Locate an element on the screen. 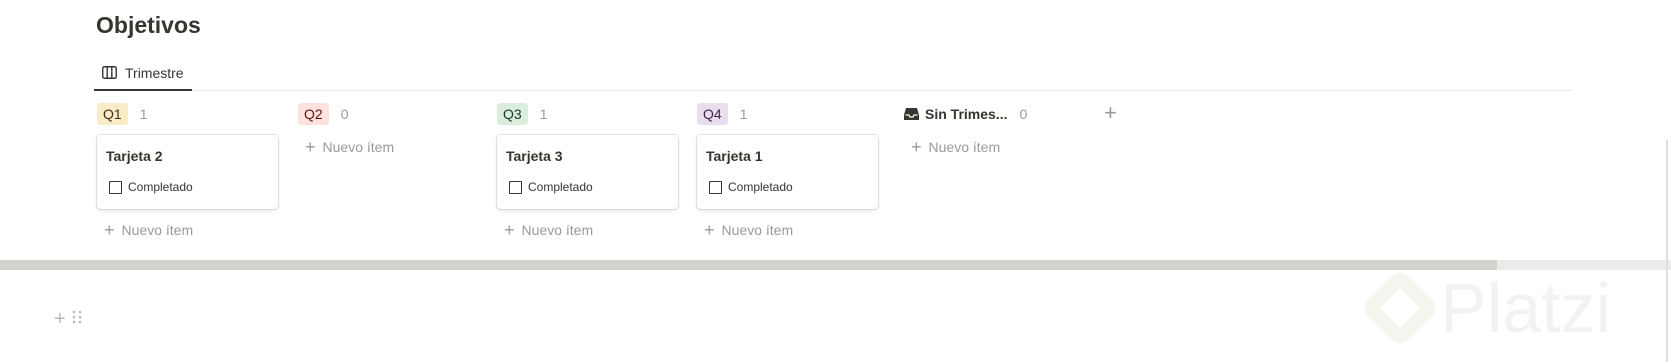  board-column-q3: Q3 1 Tarjeta 3 Completado + Nuevo ítem is located at coordinates (588, 171).